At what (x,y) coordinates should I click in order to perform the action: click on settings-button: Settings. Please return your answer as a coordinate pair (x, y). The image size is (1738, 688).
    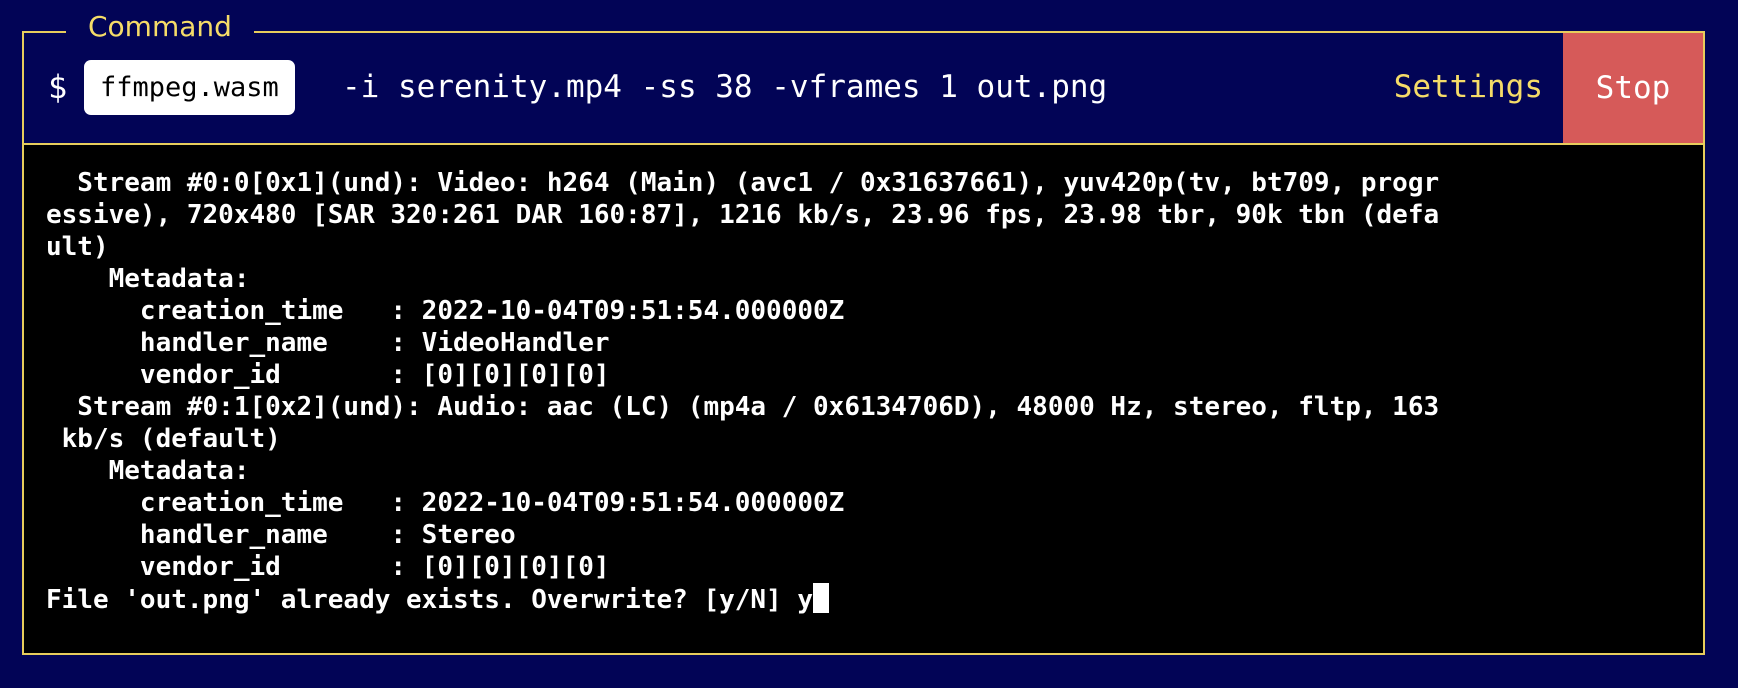
    Looking at the image, I should click on (1468, 87).